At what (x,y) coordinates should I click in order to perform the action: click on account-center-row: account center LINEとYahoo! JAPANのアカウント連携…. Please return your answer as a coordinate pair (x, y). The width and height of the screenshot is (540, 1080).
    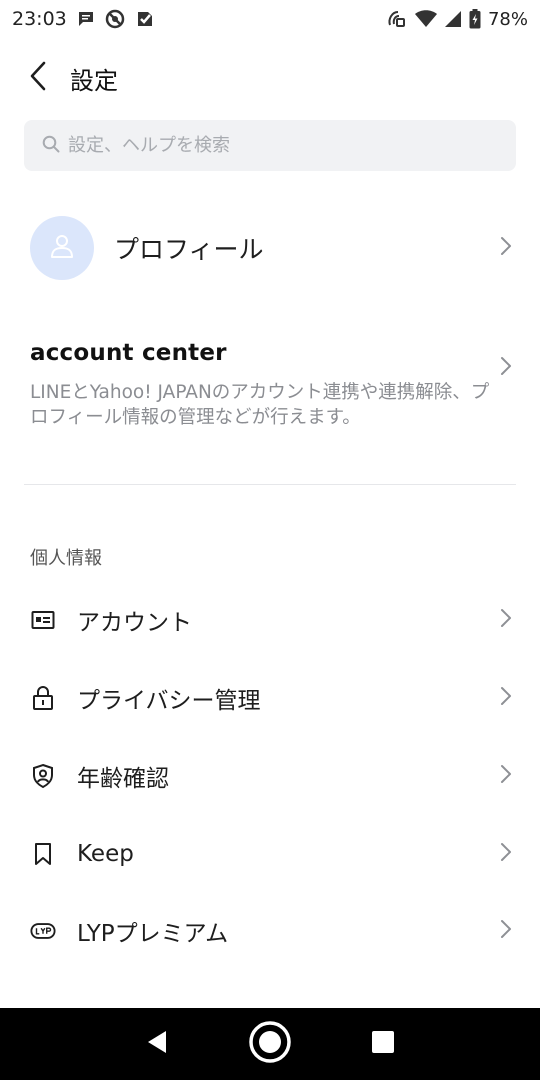
    Looking at the image, I should click on (270, 385).